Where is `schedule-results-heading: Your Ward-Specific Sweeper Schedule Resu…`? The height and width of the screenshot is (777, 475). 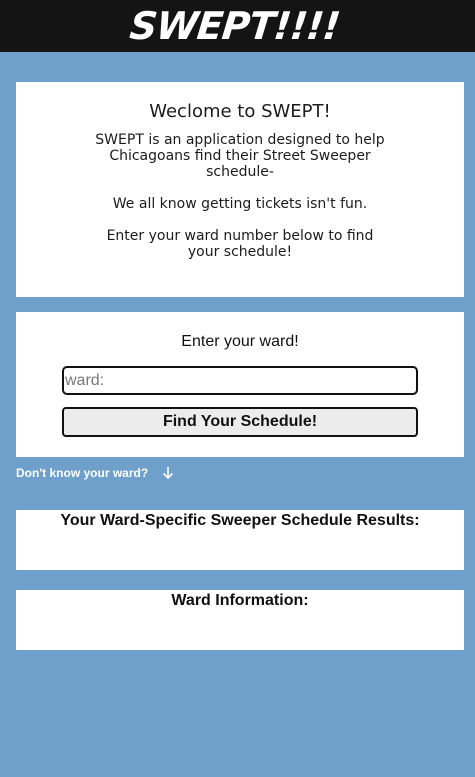
schedule-results-heading: Your Ward-Specific Sweeper Schedule Resu… is located at coordinates (240, 520).